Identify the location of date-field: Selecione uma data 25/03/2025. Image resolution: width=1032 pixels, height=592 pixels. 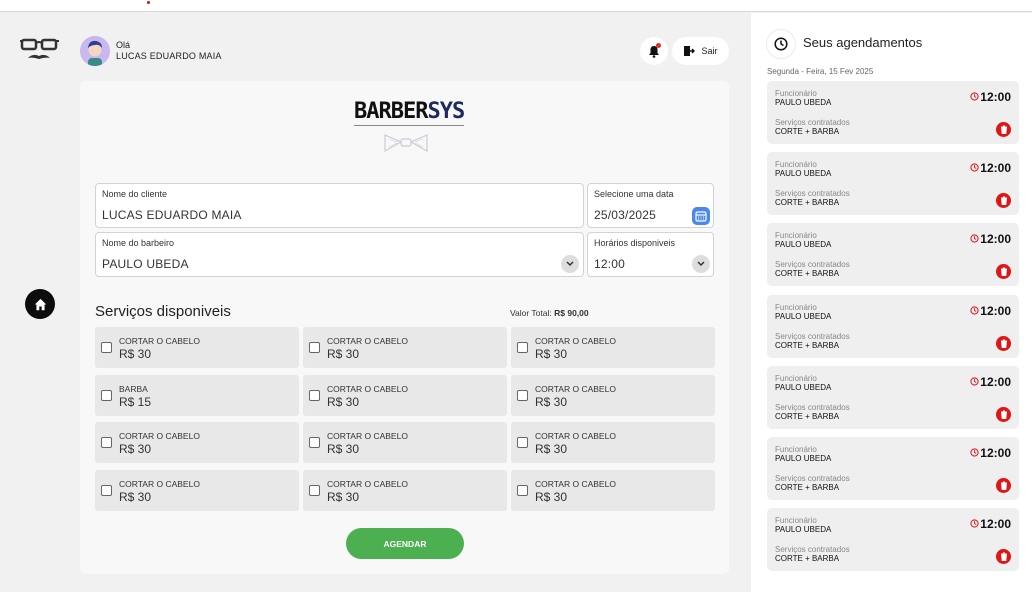
(650, 205).